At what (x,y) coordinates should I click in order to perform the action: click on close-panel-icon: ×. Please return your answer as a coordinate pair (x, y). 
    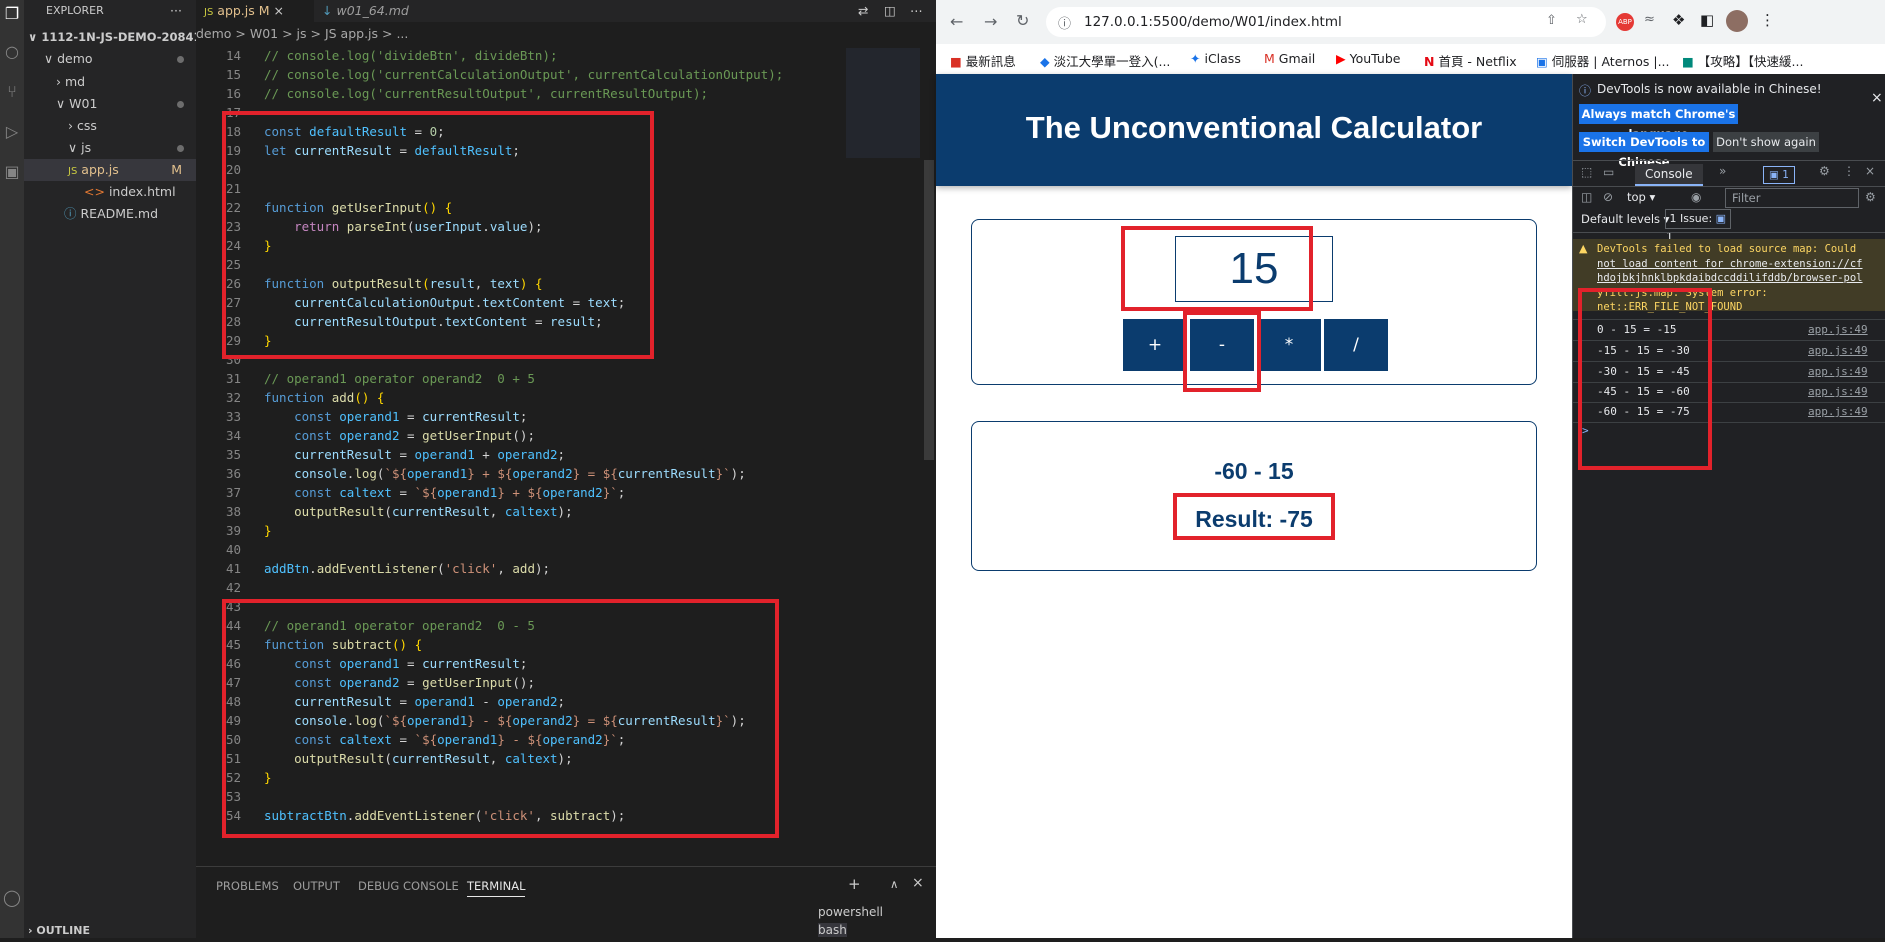
    Looking at the image, I should click on (918, 883).